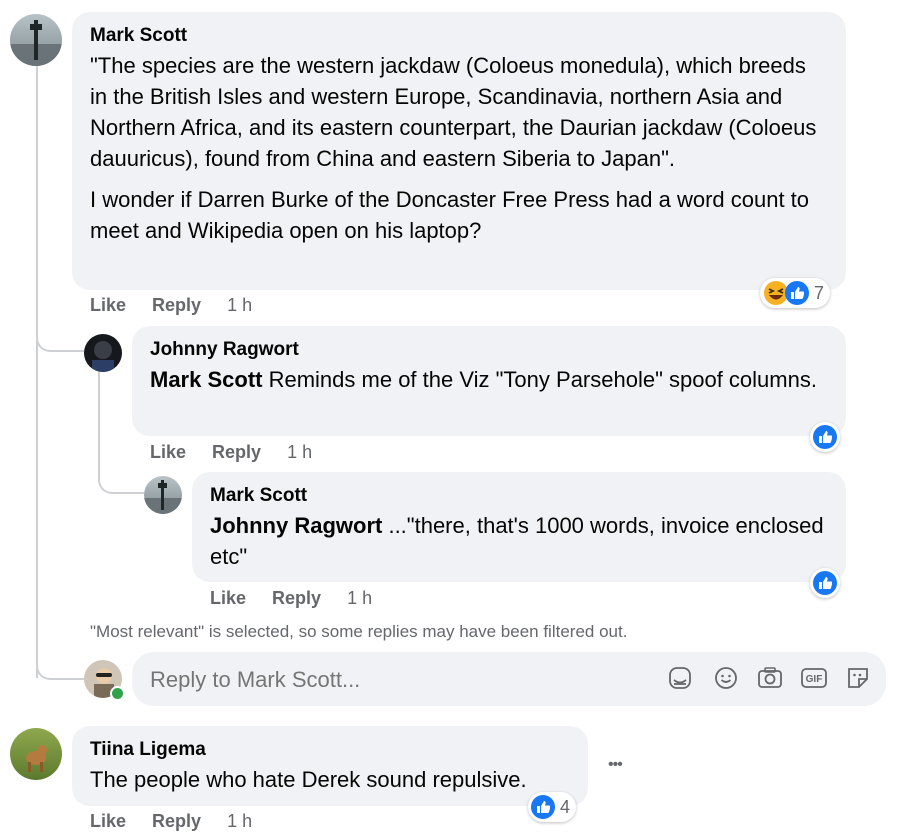 Image resolution: width=900 pixels, height=836 pixels. Describe the element at coordinates (296, 525) in the screenshot. I see `mention-link: Johnny Ragwort` at that location.